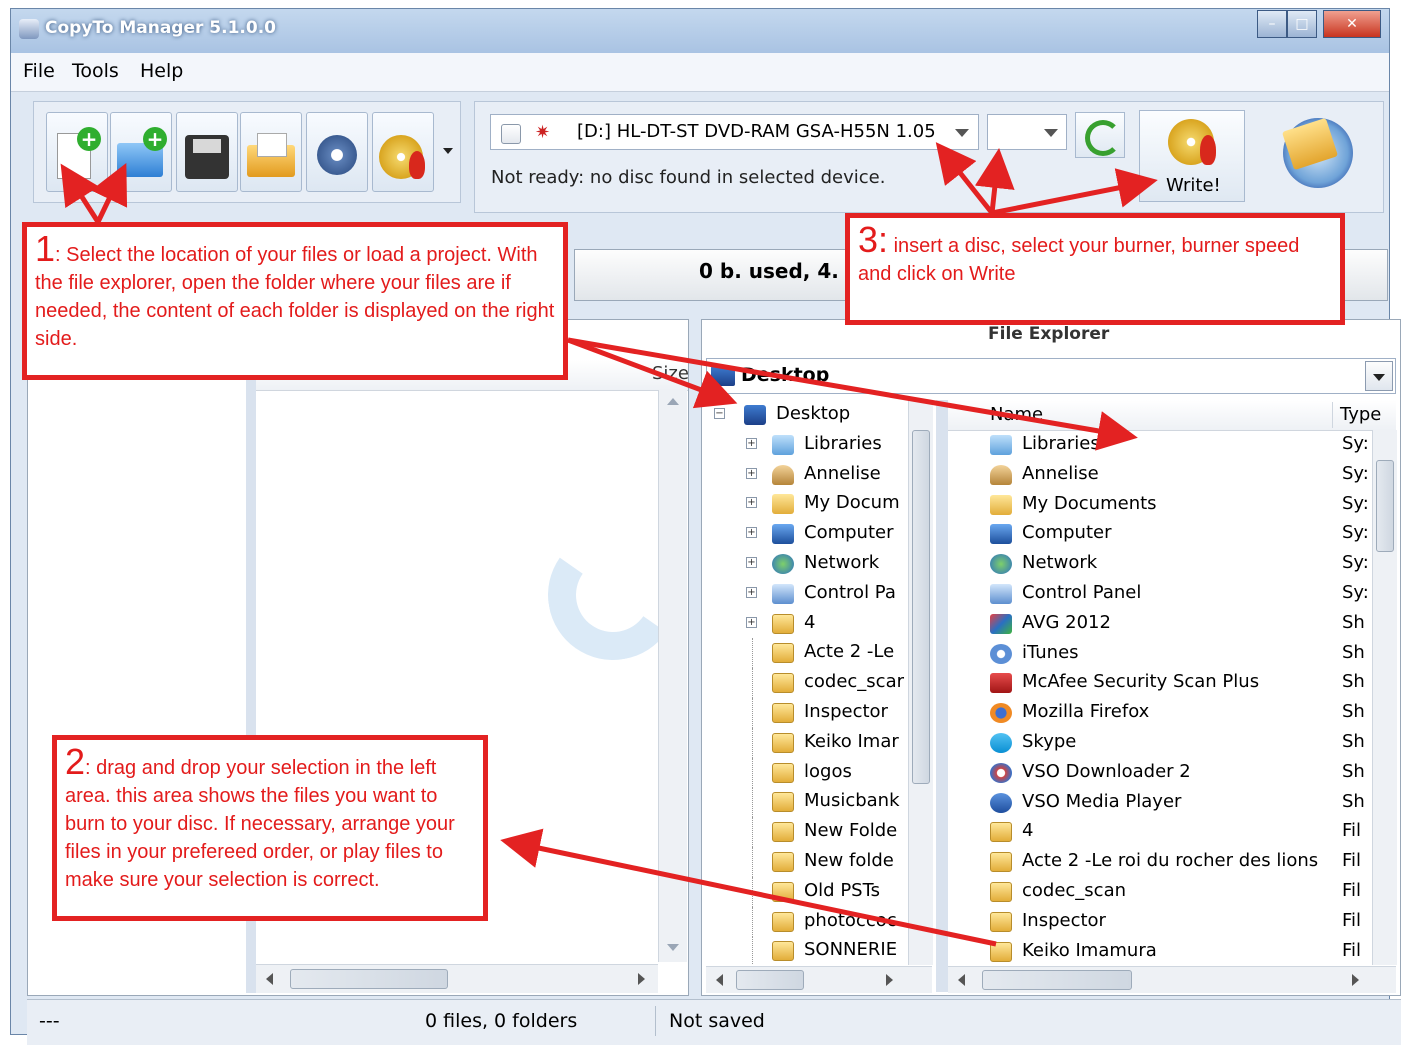  I want to click on arrow-1a, so click(80, 193).